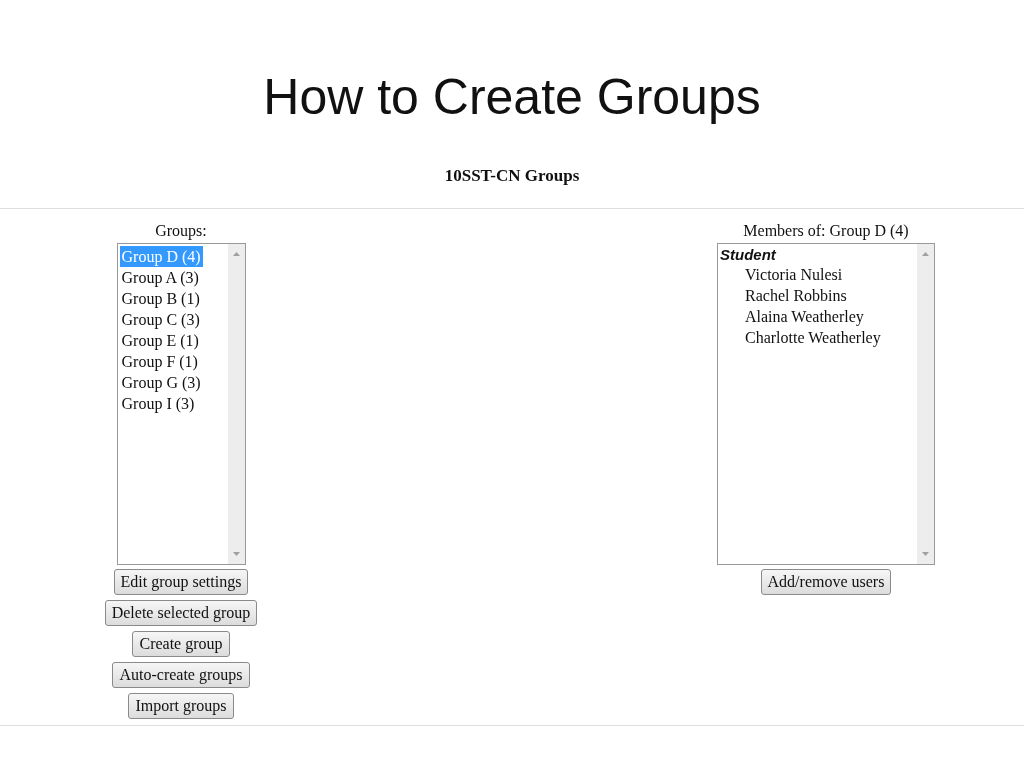 The image size is (1024, 768). Describe the element at coordinates (172, 361) in the screenshot. I see `list-option: Group F (1)` at that location.